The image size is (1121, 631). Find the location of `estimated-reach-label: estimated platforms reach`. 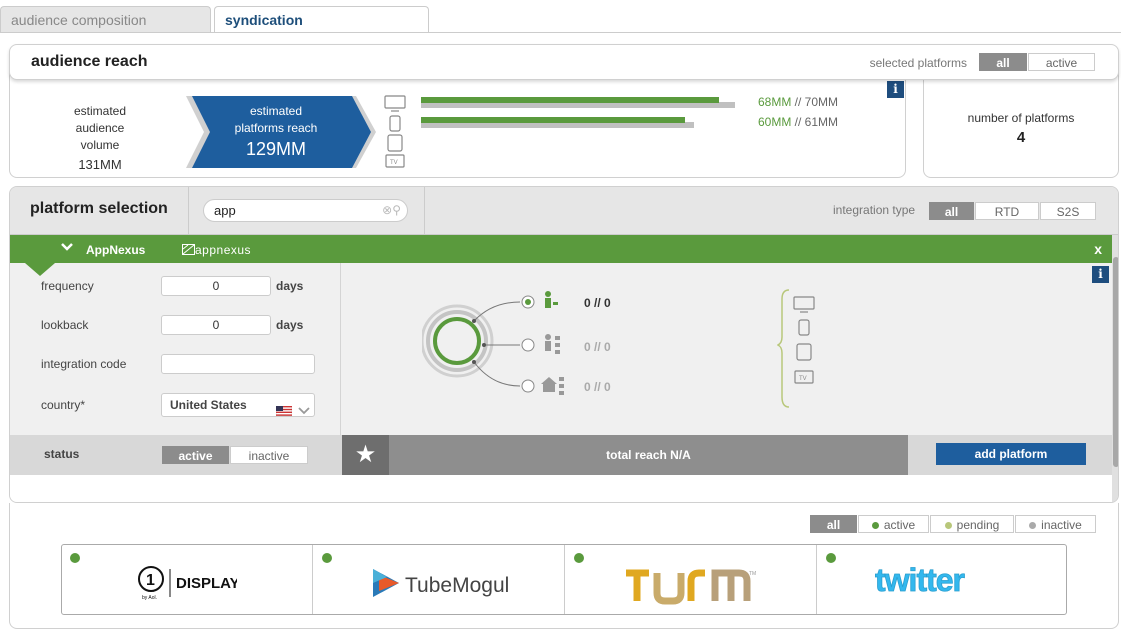

estimated-reach-label: estimated platforms reach is located at coordinates (276, 119).